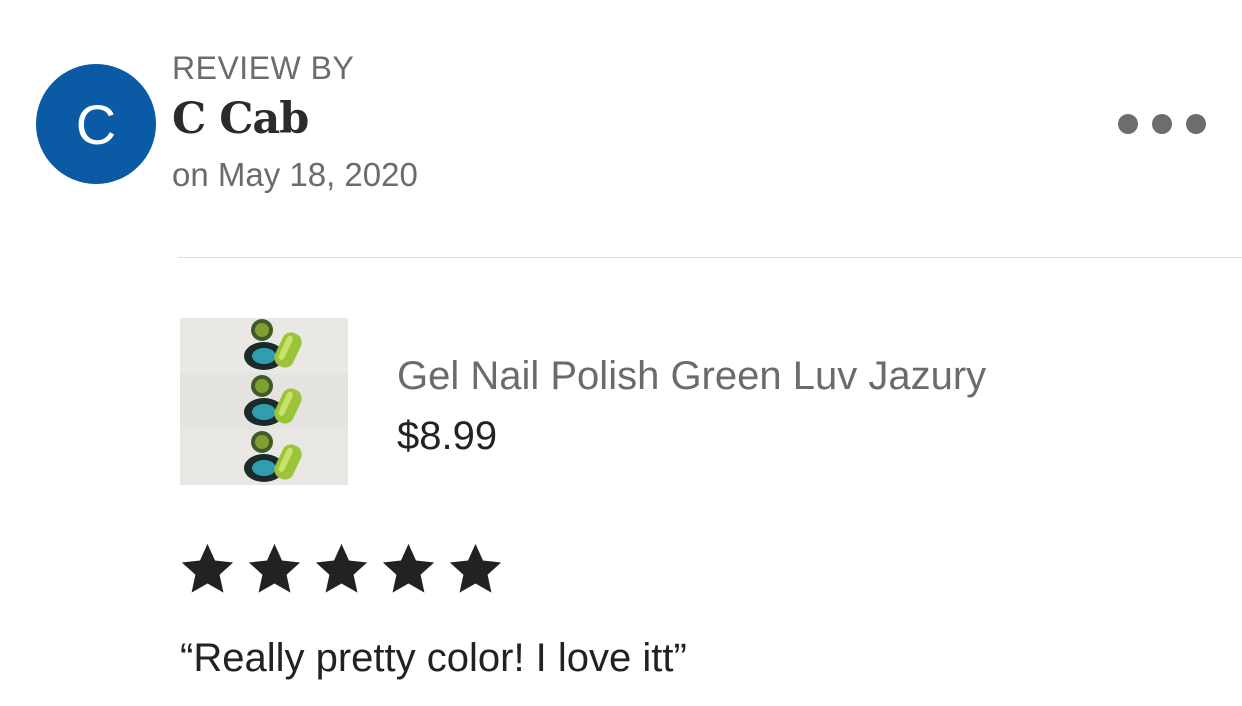 The width and height of the screenshot is (1242, 706). I want to click on more-horizontal-icon, so click(1128, 124).